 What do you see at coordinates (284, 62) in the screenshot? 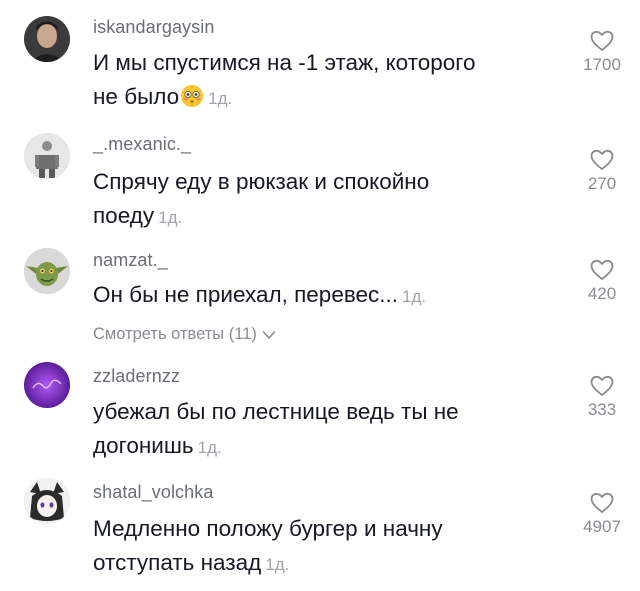
I see `comment-text-line: И мы спустимся на -1 этаж, которого` at bounding box center [284, 62].